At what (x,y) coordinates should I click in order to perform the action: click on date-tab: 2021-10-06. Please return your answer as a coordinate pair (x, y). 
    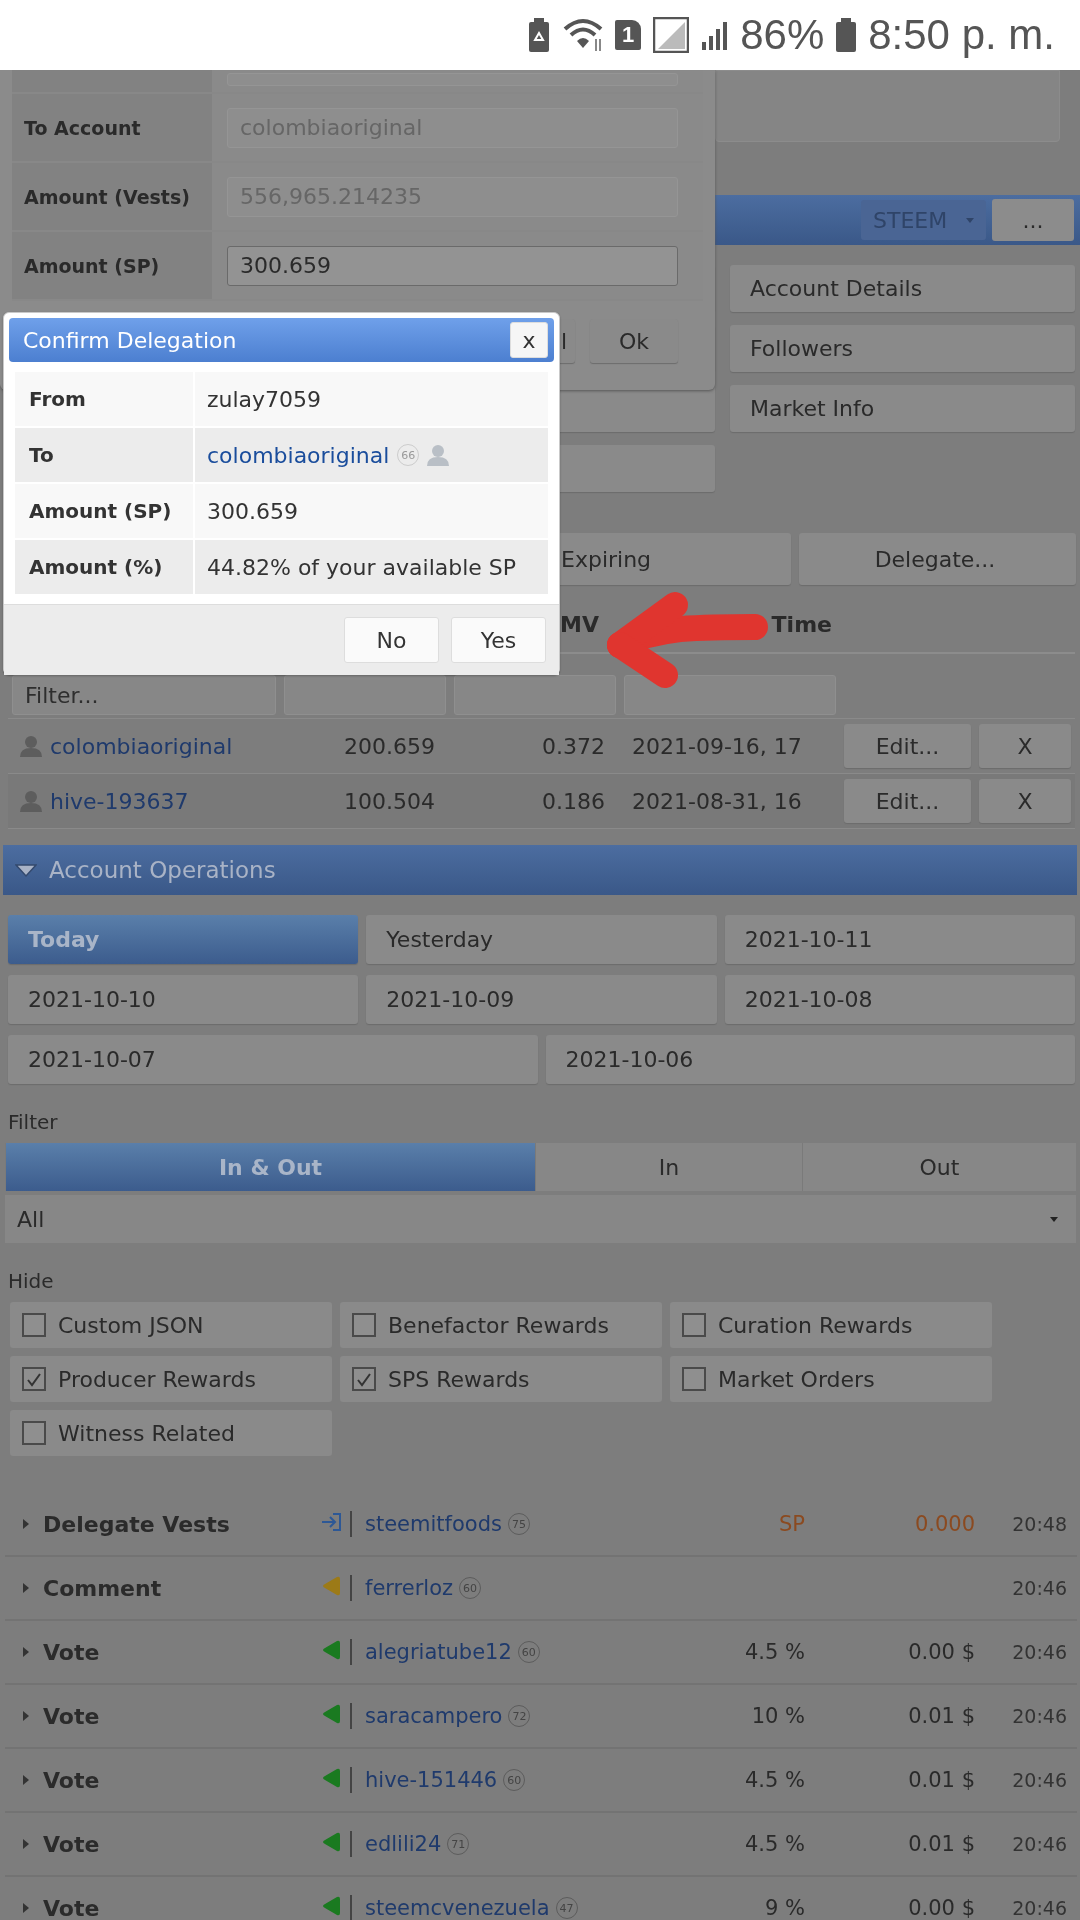
    Looking at the image, I should click on (810, 1059).